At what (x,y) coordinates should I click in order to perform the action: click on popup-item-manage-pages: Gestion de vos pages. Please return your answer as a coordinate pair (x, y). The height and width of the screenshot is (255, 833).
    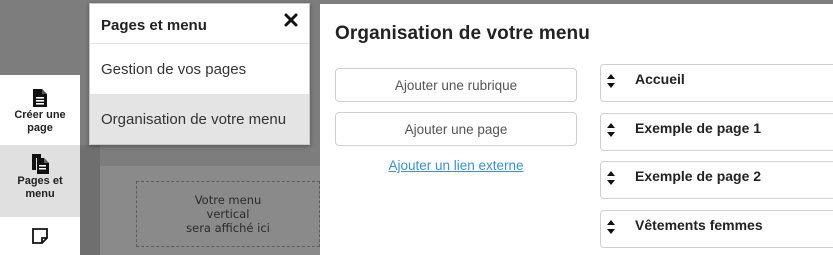
    Looking at the image, I should click on (199, 69).